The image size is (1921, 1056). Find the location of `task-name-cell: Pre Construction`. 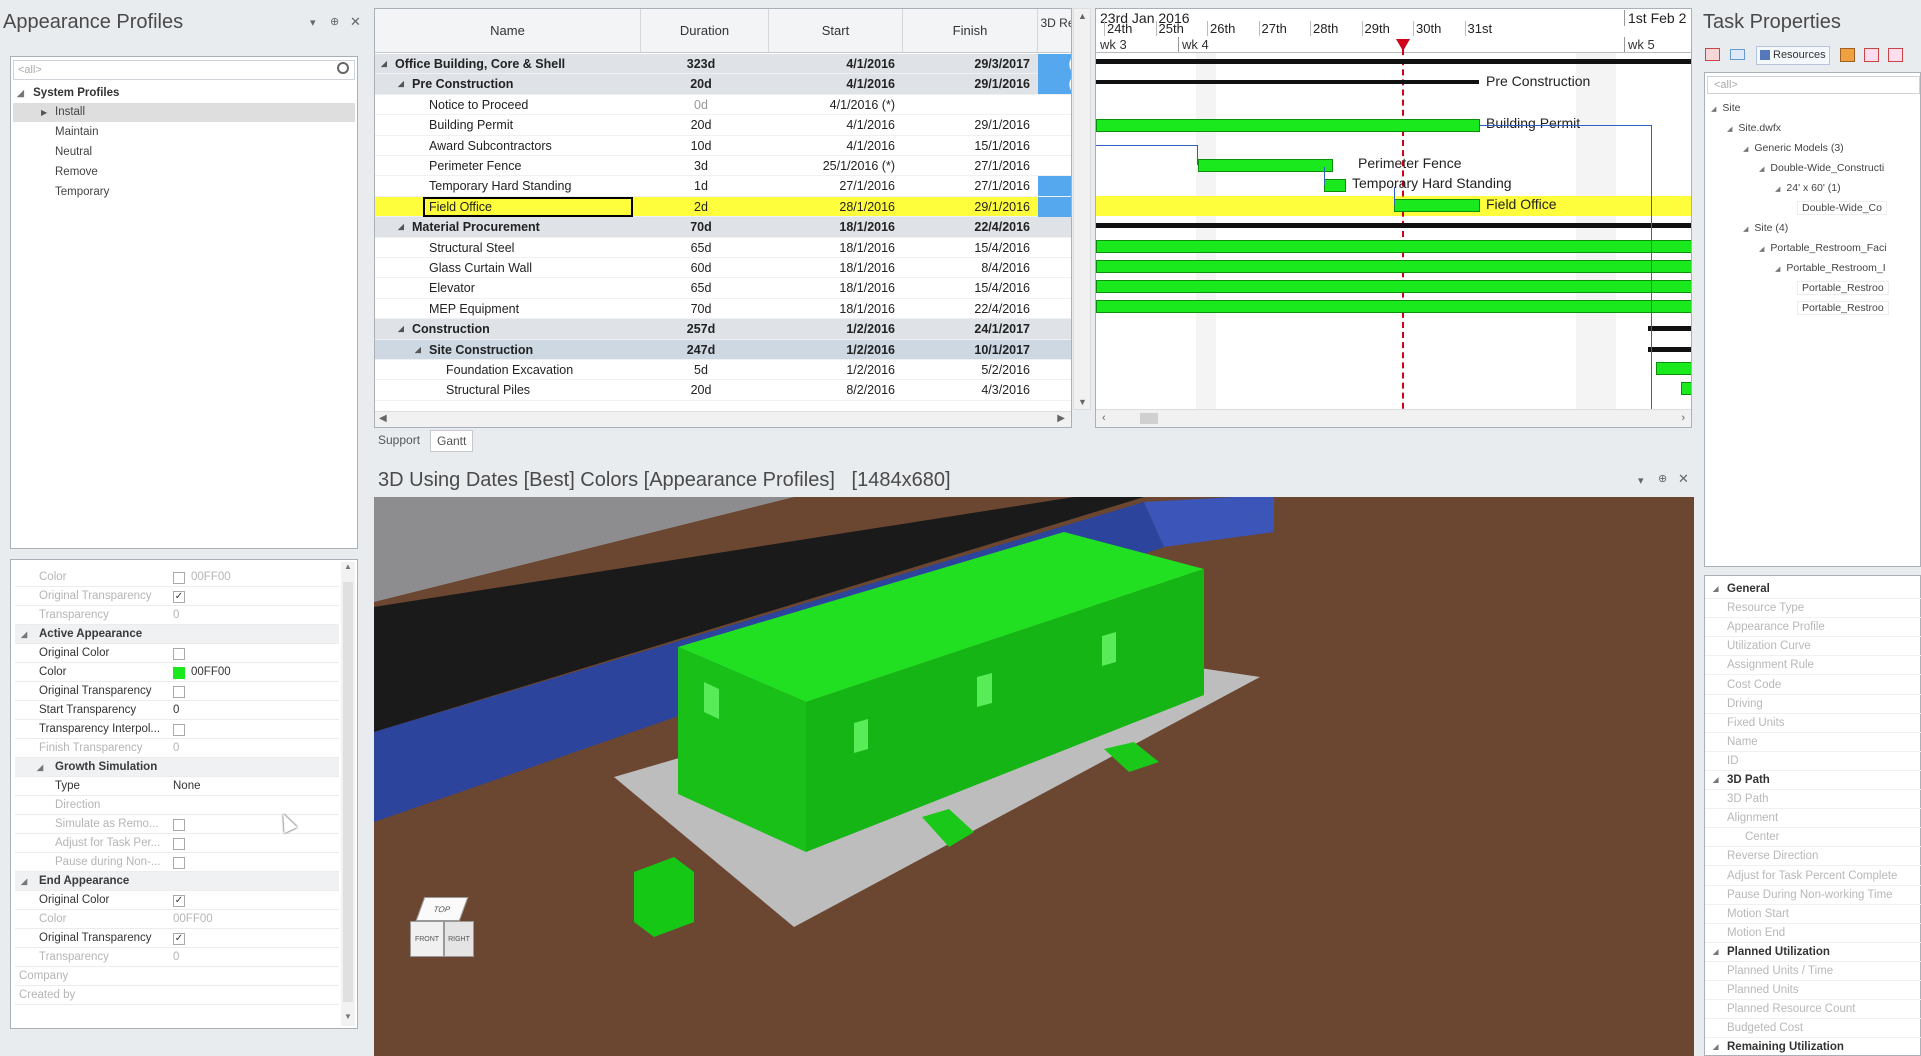

task-name-cell: Pre Construction is located at coordinates (525, 84).